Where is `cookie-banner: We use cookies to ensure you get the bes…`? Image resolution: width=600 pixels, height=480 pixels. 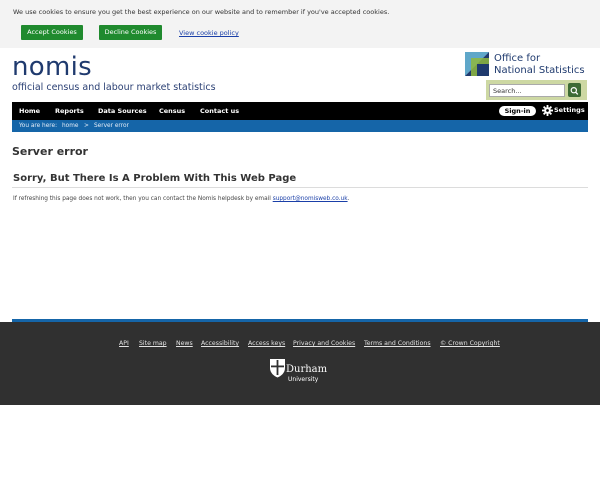 cookie-banner: We use cookies to ensure you get the bes… is located at coordinates (300, 24).